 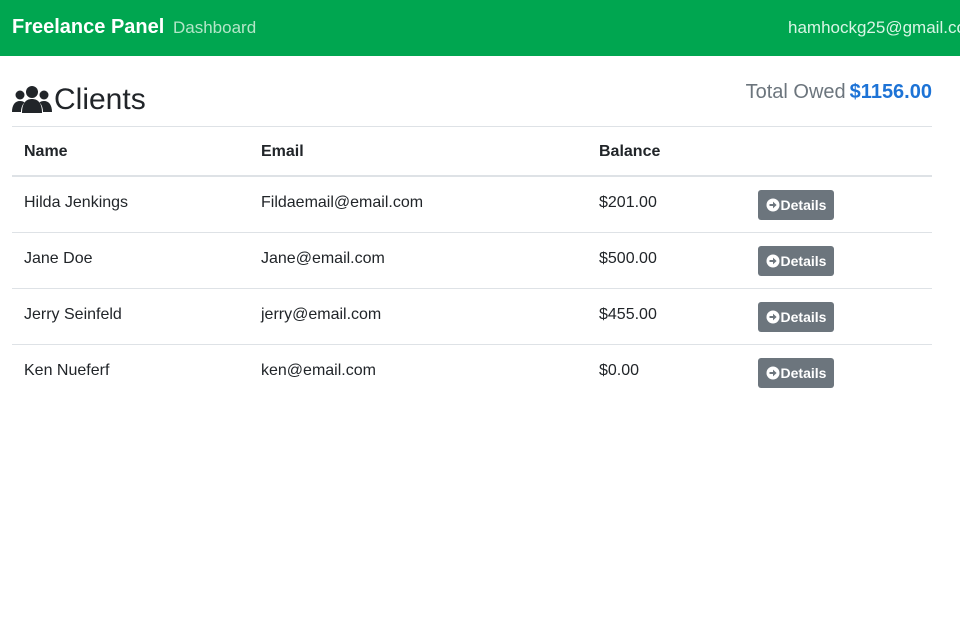 I want to click on client-name: Jerry Seinfeld, so click(x=73, y=314).